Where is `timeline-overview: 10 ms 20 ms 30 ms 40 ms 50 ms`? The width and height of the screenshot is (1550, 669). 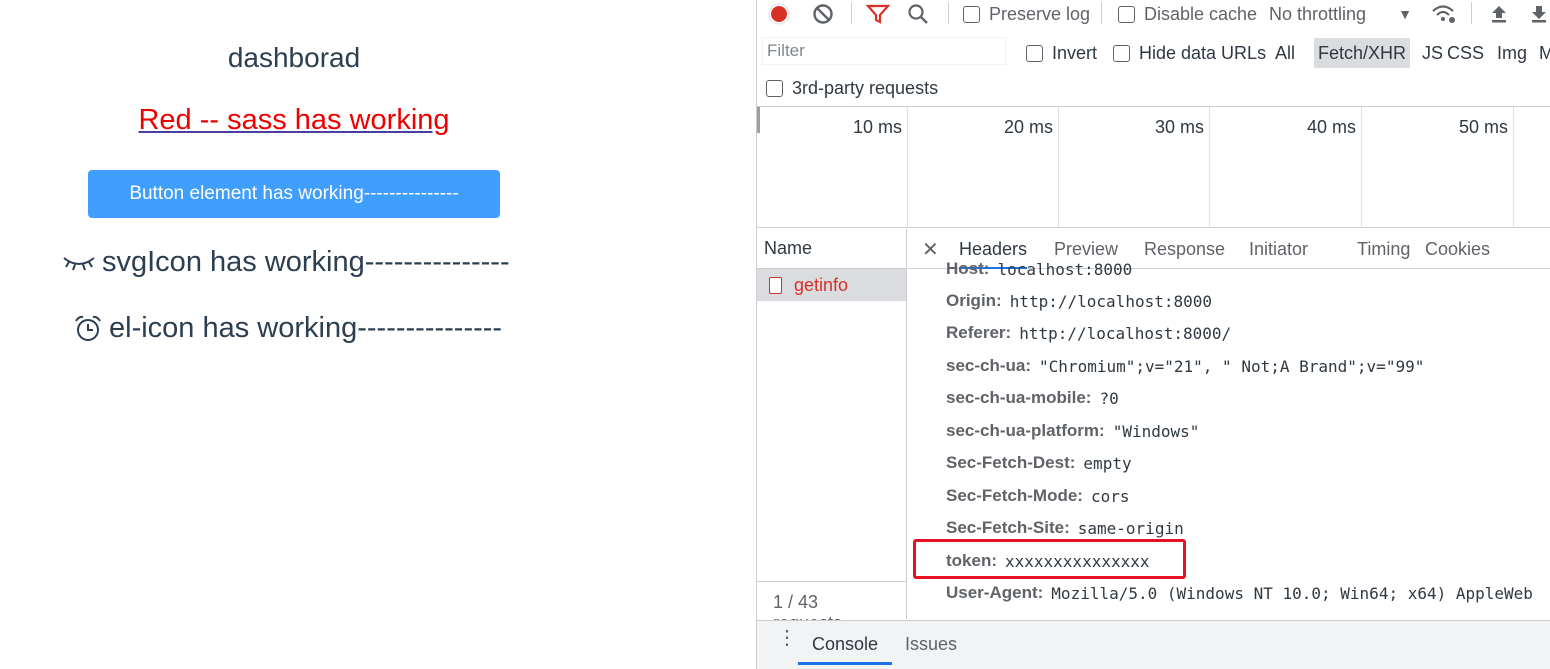
timeline-overview: 10 ms 20 ms 30 ms 40 ms 50 ms is located at coordinates (1153, 167).